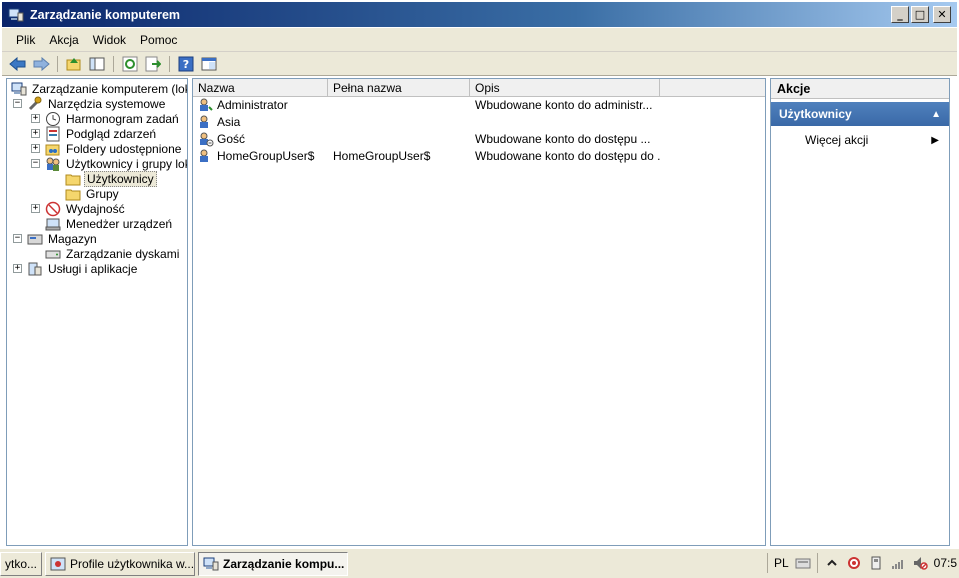 The width and height of the screenshot is (959, 578). I want to click on keyboard-icon, so click(803, 563).